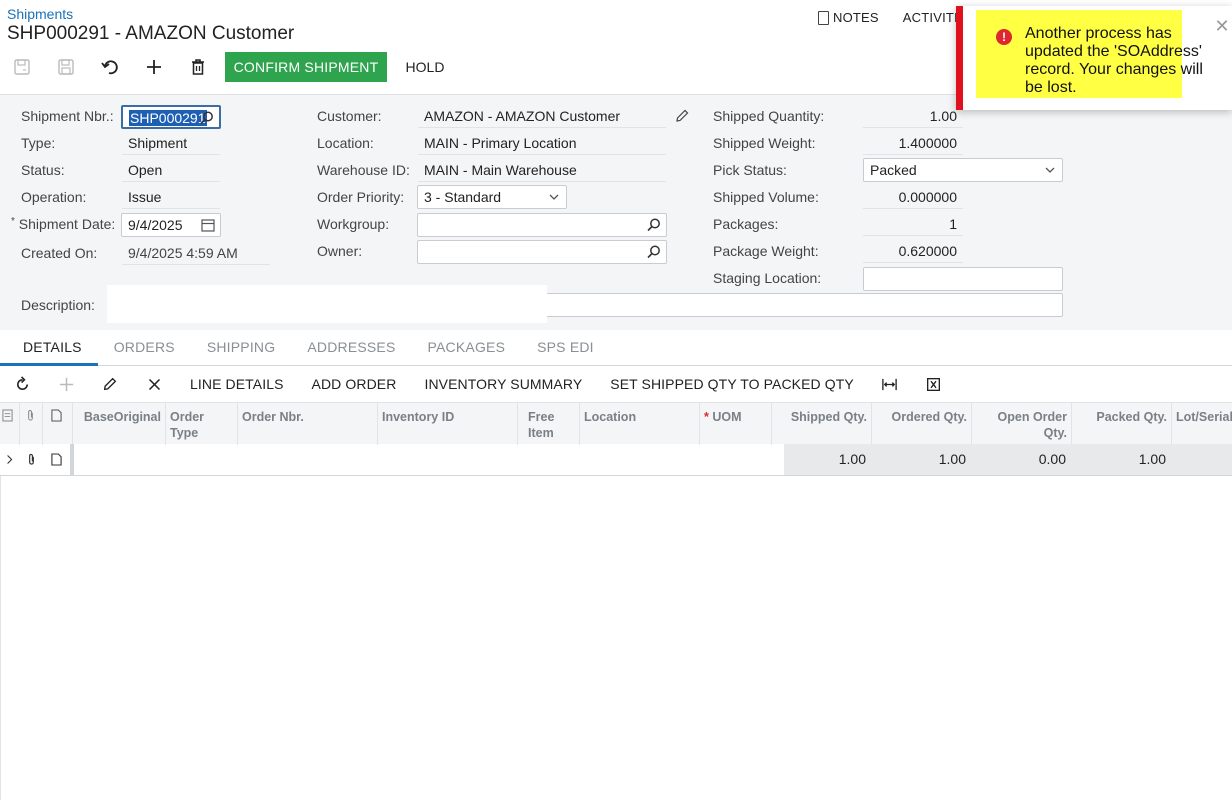 This screenshot has width=1232, height=800. What do you see at coordinates (888, 17) in the screenshot?
I see `top-links: NOTES ACTIVITI` at bounding box center [888, 17].